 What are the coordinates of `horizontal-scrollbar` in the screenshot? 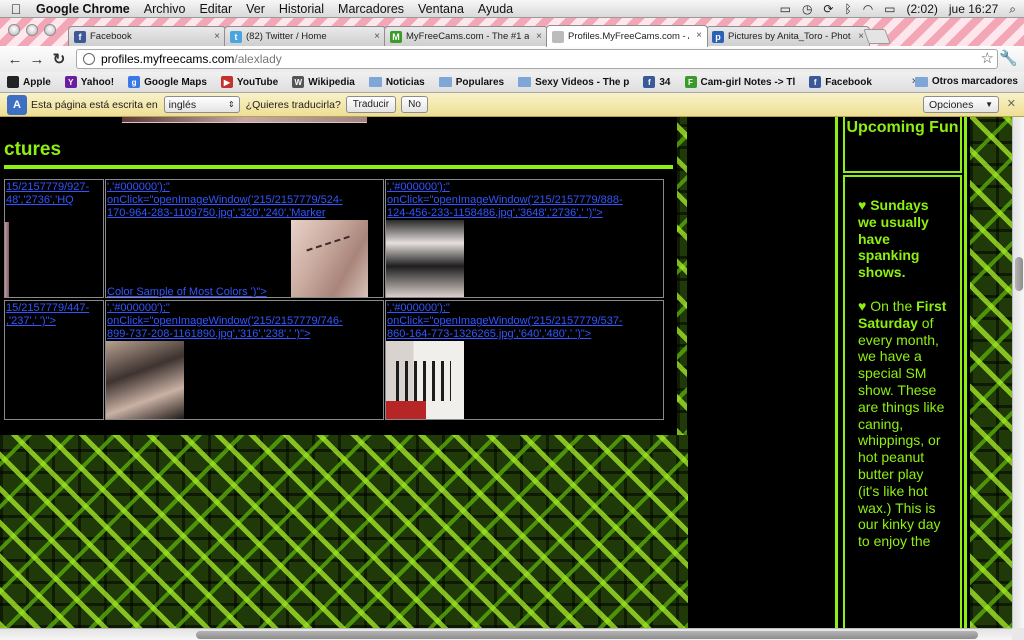 It's located at (512, 634).